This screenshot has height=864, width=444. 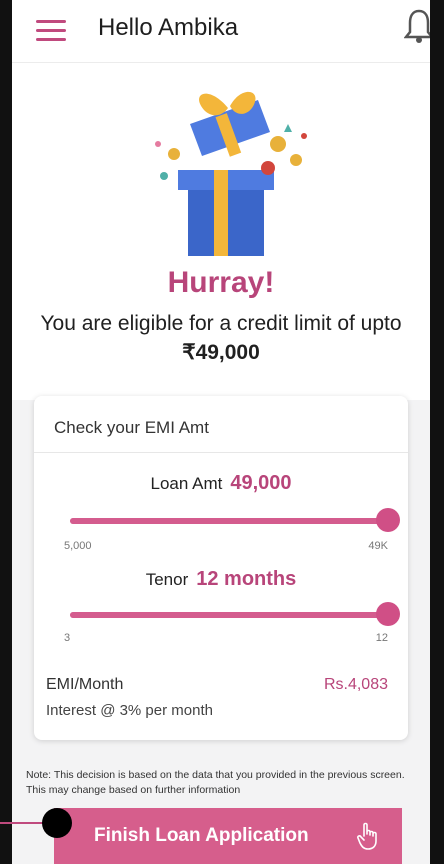 I want to click on interest-rate-text: Interest @ 3% per month, so click(x=129, y=710).